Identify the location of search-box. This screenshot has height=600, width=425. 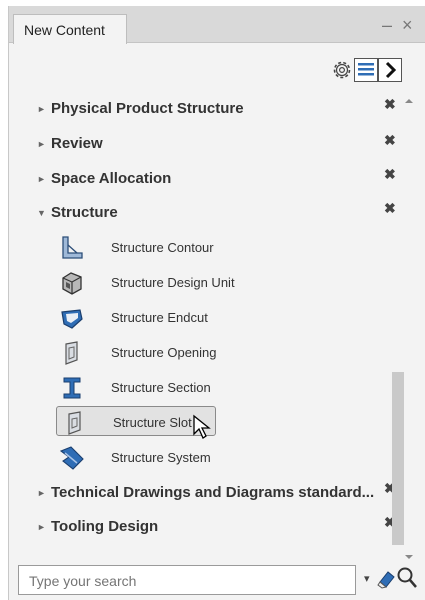
(187, 580).